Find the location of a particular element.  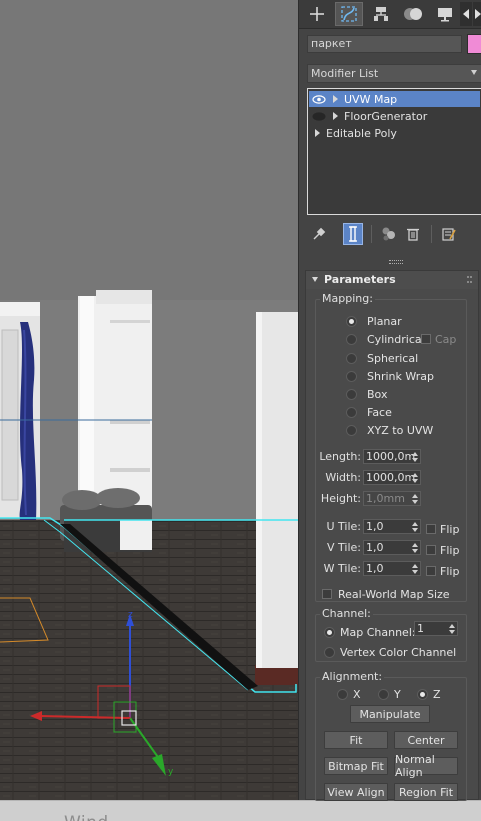

mapping-radio-shrink-wrap: Shrink Wrap is located at coordinates (390, 376).